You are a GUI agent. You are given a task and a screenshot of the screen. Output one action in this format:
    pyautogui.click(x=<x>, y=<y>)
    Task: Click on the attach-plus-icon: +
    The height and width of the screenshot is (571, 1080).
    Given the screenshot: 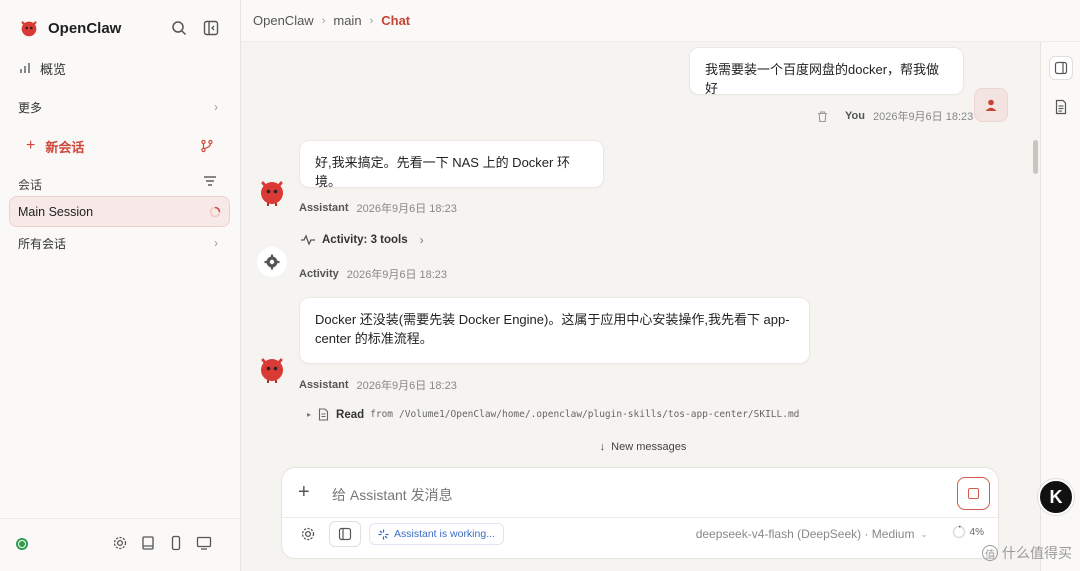 What is the action you would take?
    pyautogui.click(x=304, y=492)
    